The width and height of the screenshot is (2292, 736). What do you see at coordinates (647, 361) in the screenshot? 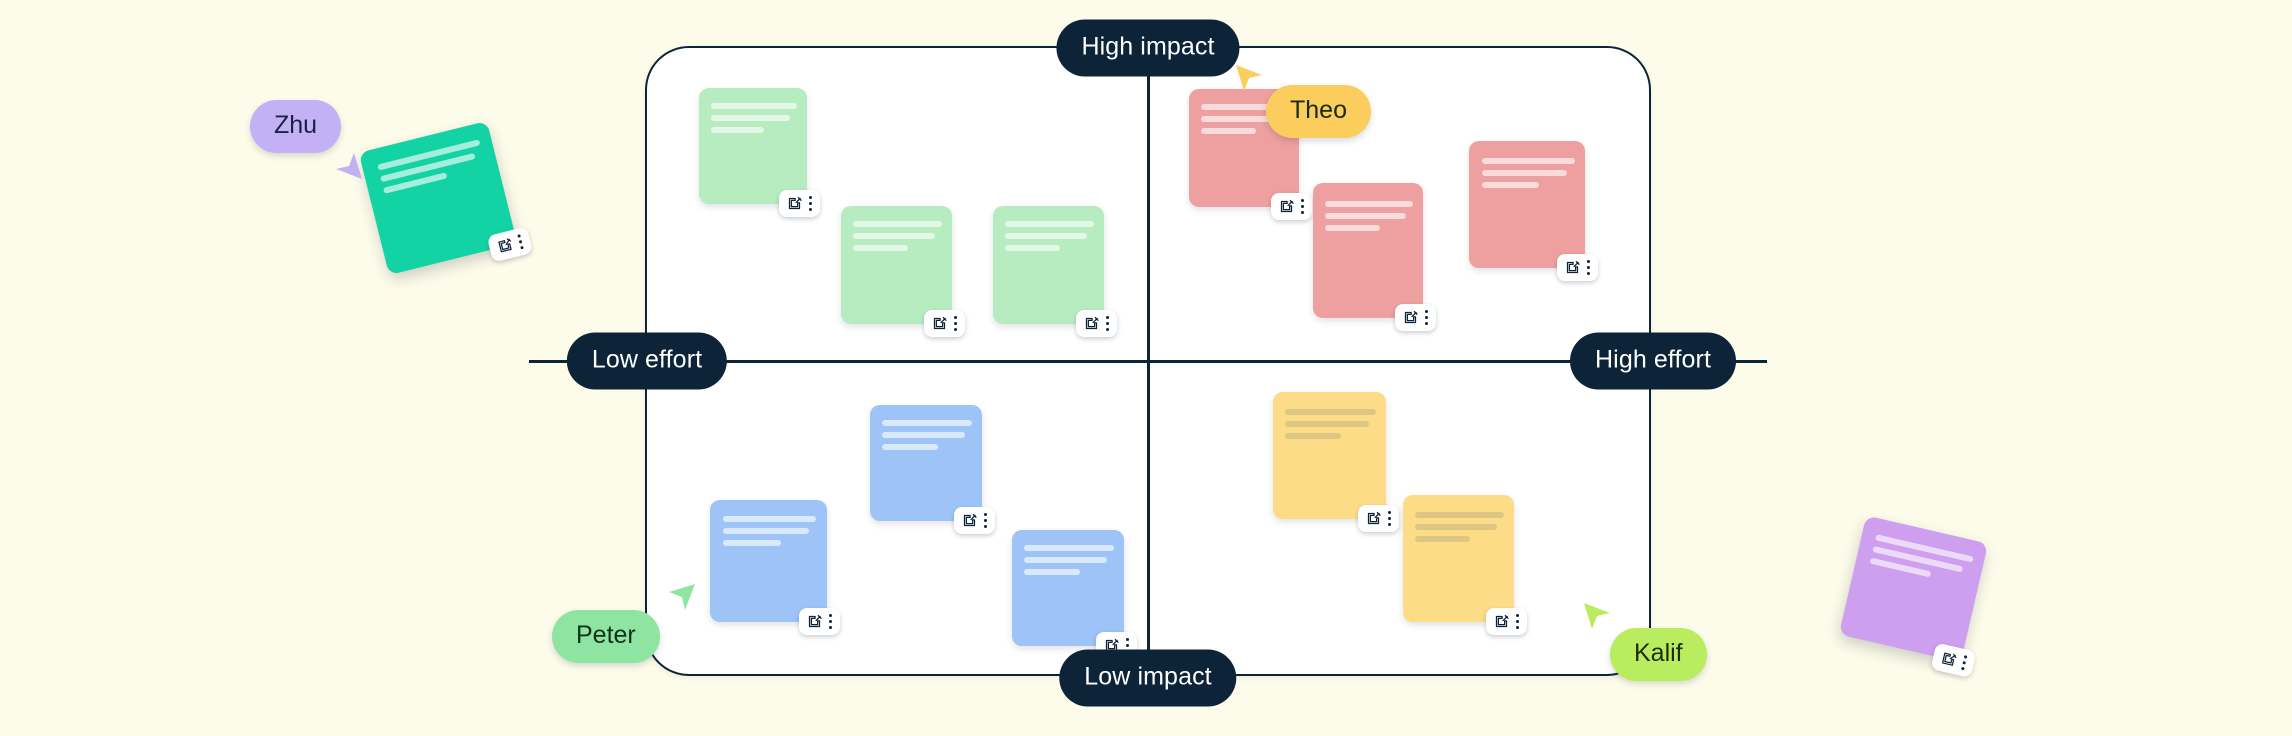
I see `axis-label-low-effort: Low effort` at bounding box center [647, 361].